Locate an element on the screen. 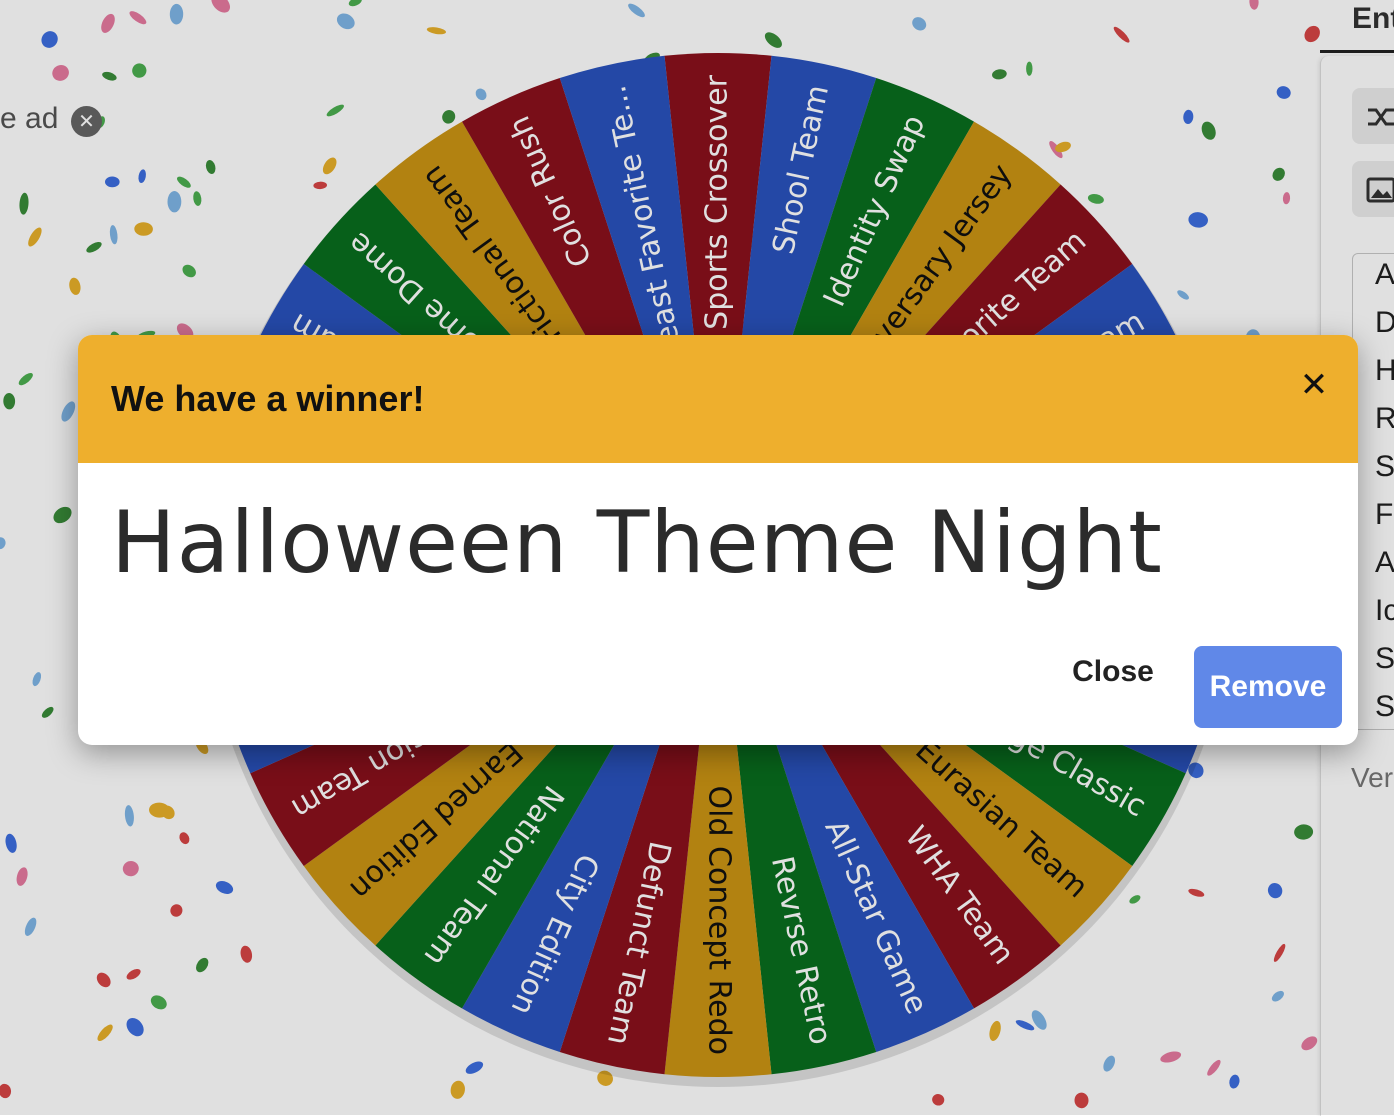 The height and width of the screenshot is (1116, 1394). dialog-header: We have a winner! ✕ is located at coordinates (718, 399).